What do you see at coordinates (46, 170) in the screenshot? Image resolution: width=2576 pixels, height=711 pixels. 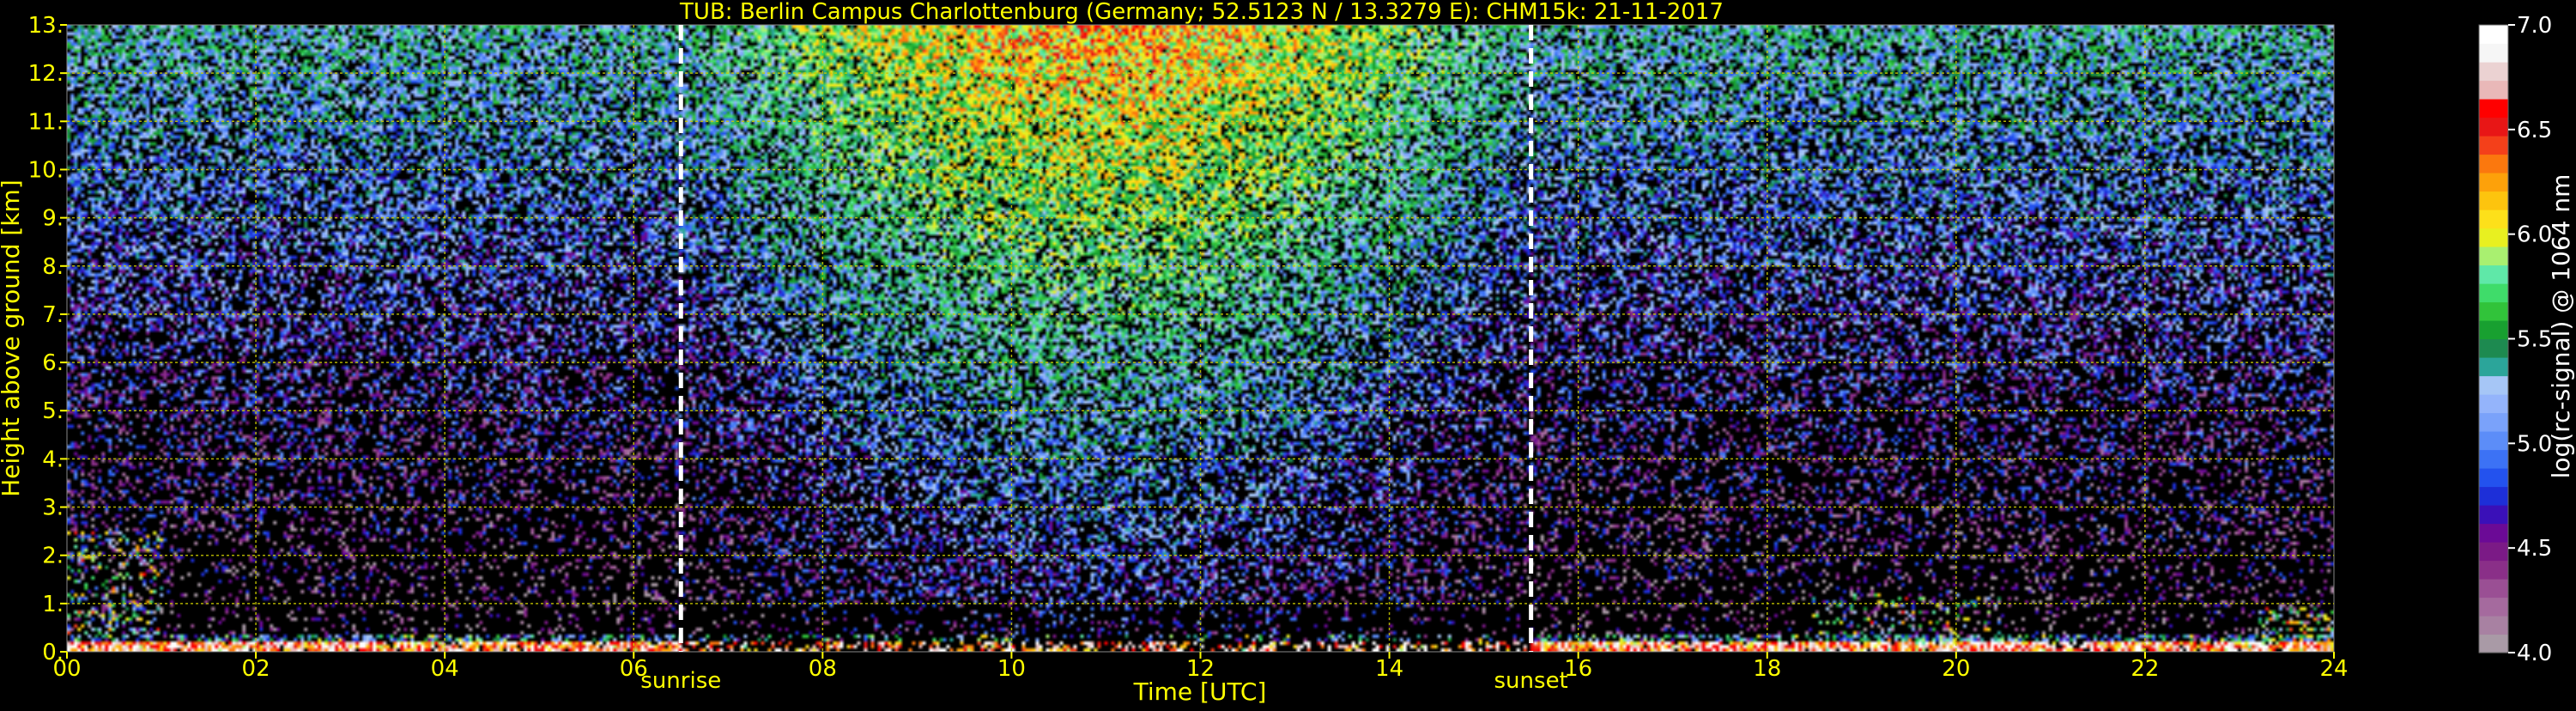 I see `y-tick-label: 10.` at bounding box center [46, 170].